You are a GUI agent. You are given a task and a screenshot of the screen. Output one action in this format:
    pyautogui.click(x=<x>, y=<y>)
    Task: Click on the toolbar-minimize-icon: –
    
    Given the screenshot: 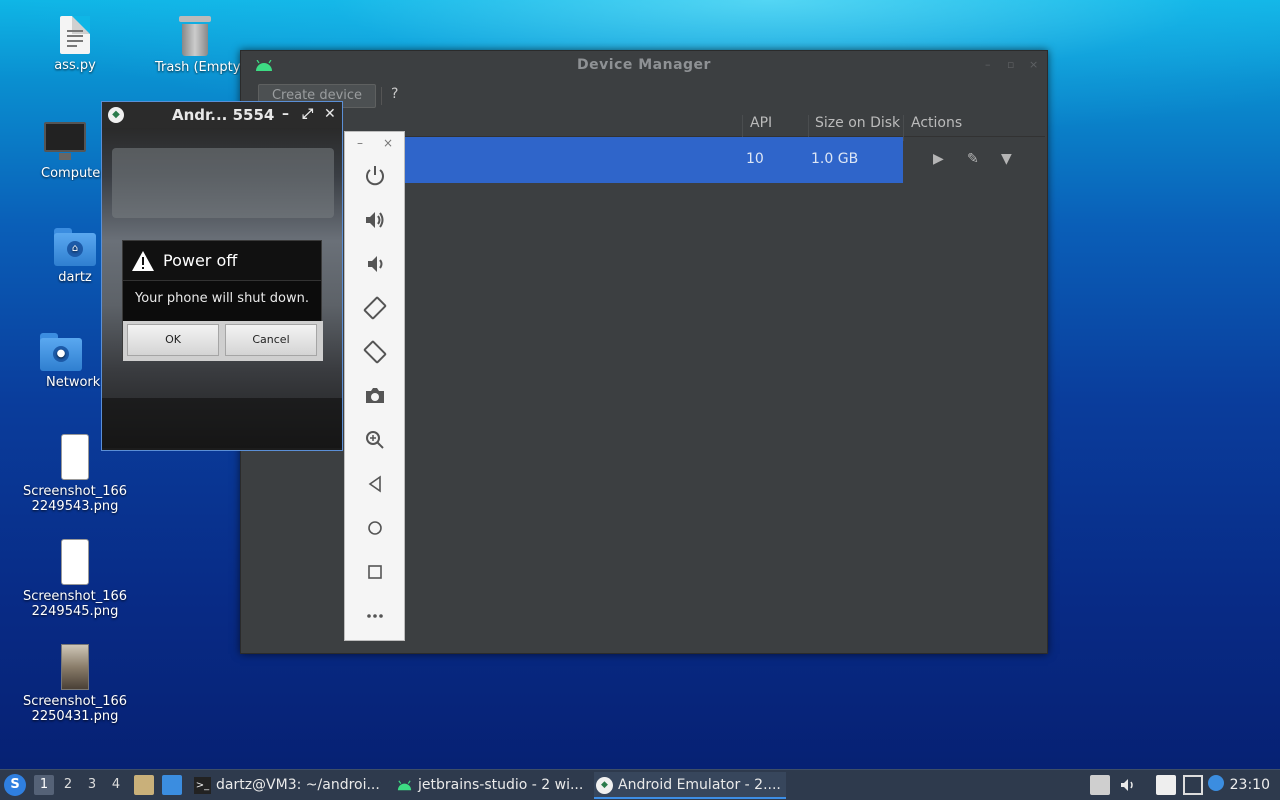 What is the action you would take?
    pyautogui.click(x=360, y=143)
    